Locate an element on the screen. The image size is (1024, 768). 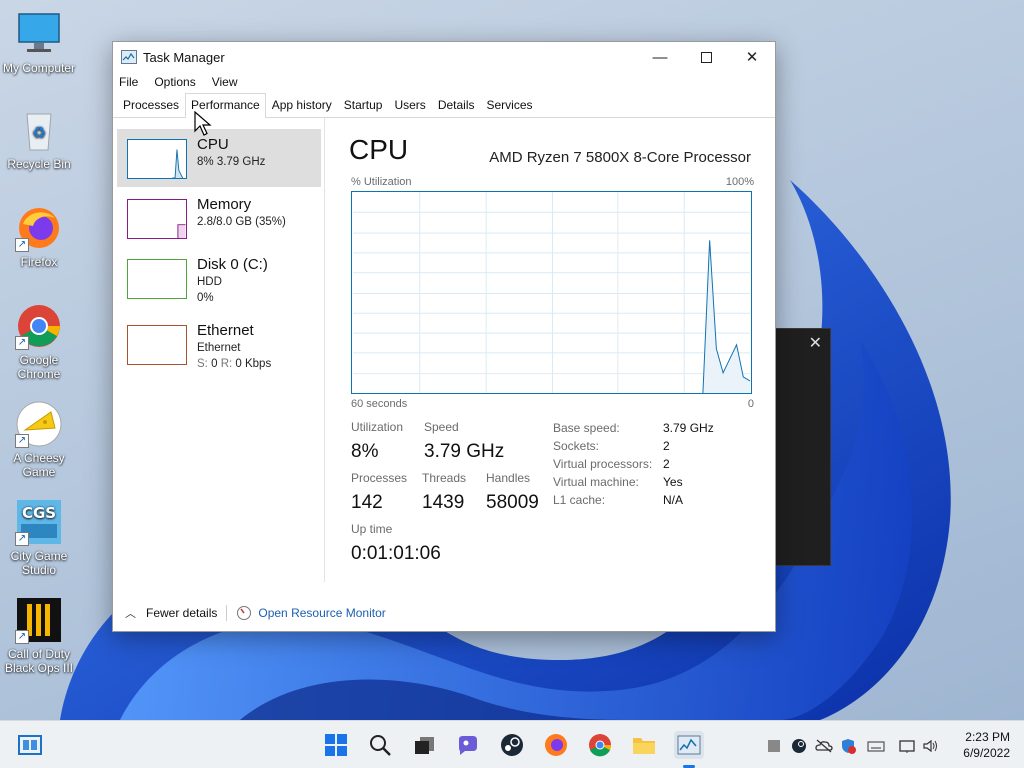
sidebar-item-detail: HDD is located at coordinates (209, 282).